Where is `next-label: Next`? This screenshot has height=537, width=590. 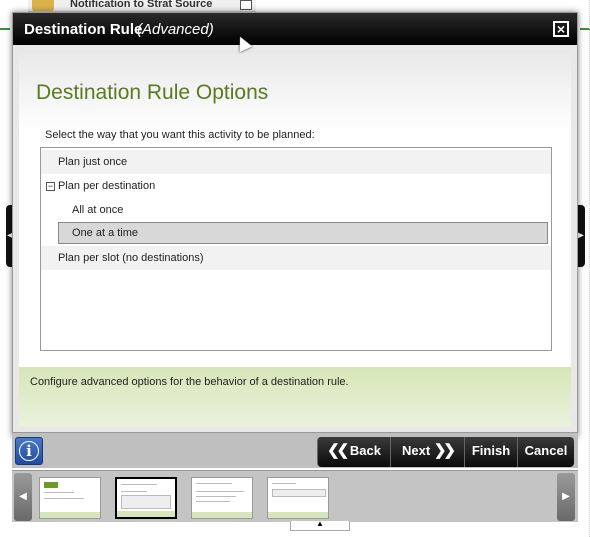
next-label: Next is located at coordinates (416, 450).